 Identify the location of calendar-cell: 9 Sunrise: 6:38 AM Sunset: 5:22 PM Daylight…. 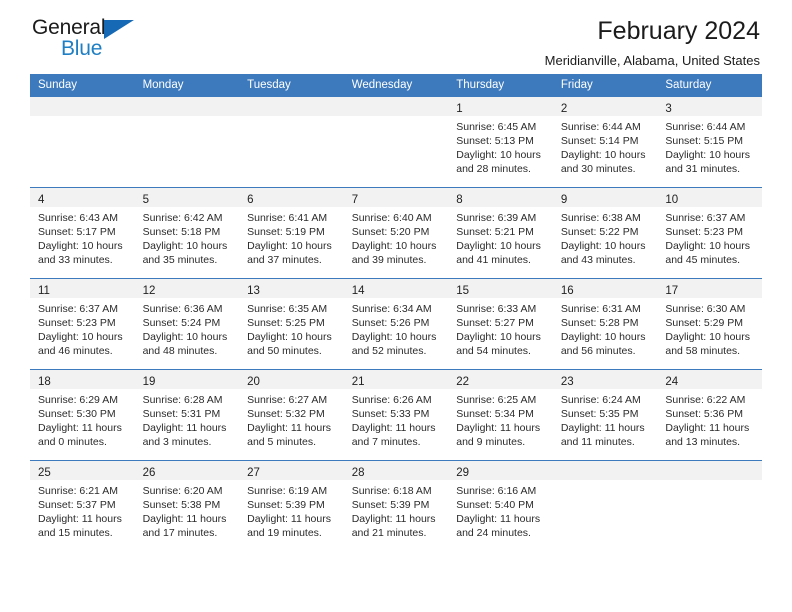
(605, 233).